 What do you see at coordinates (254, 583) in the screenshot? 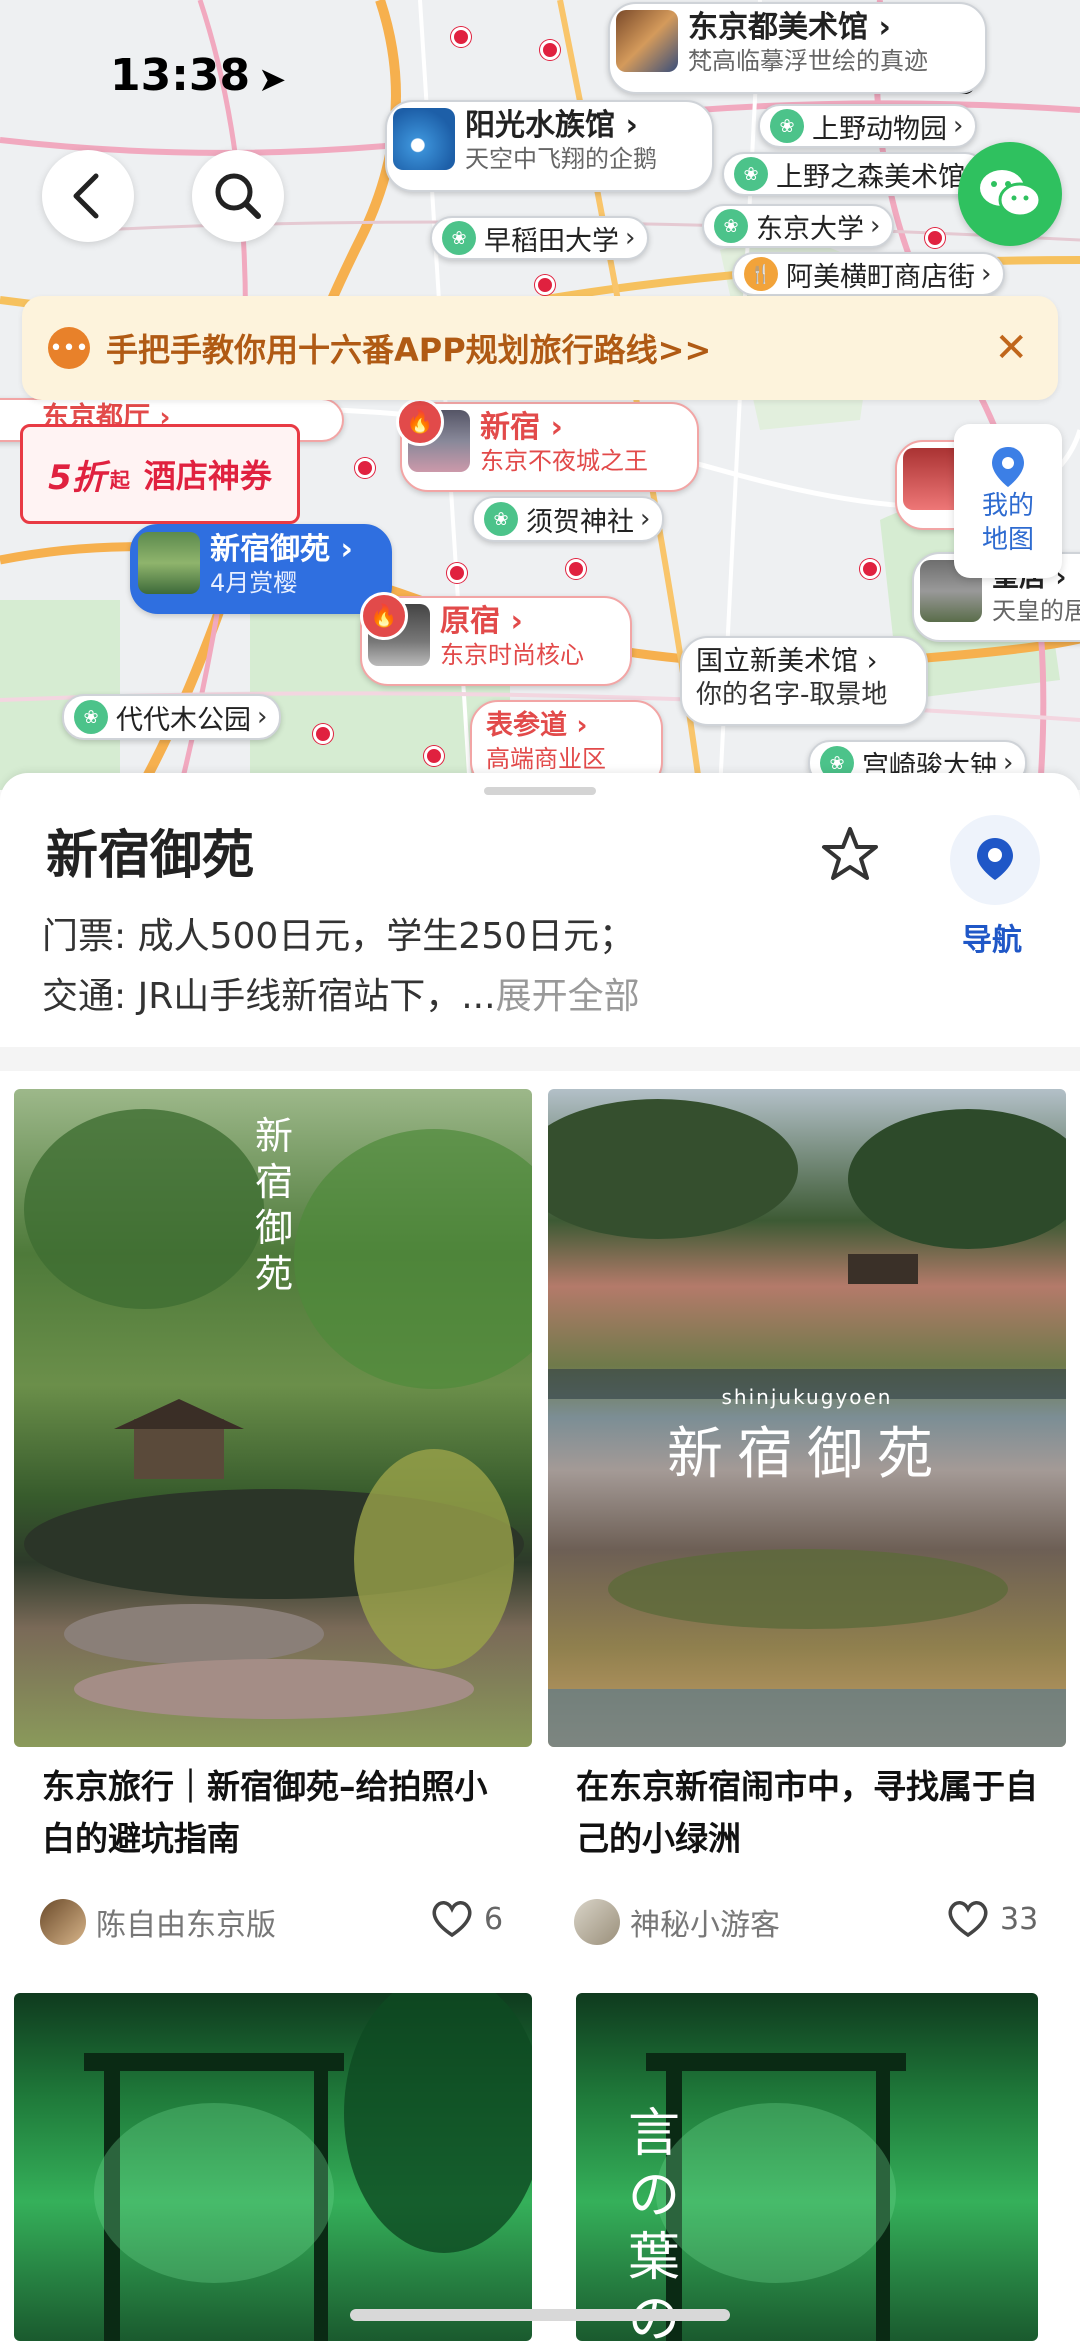
I see `pin-subtitle: 4月赏樱` at bounding box center [254, 583].